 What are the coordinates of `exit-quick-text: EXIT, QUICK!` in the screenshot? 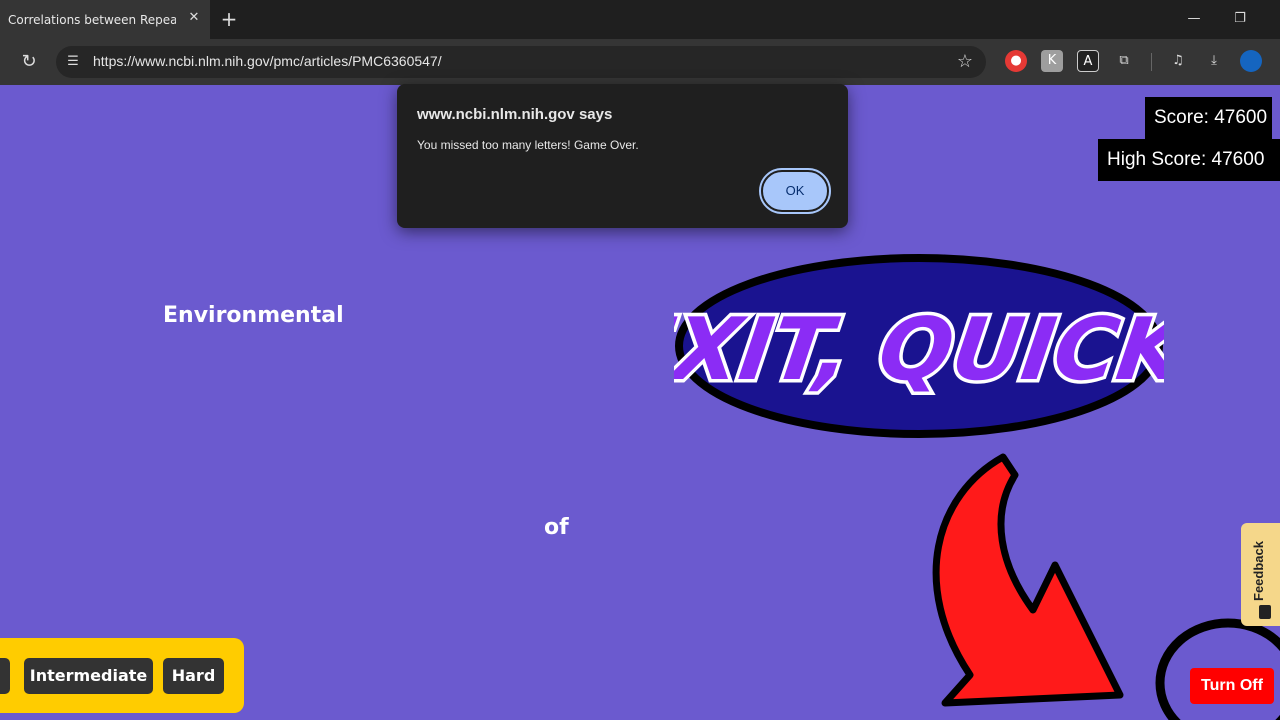 It's located at (919, 350).